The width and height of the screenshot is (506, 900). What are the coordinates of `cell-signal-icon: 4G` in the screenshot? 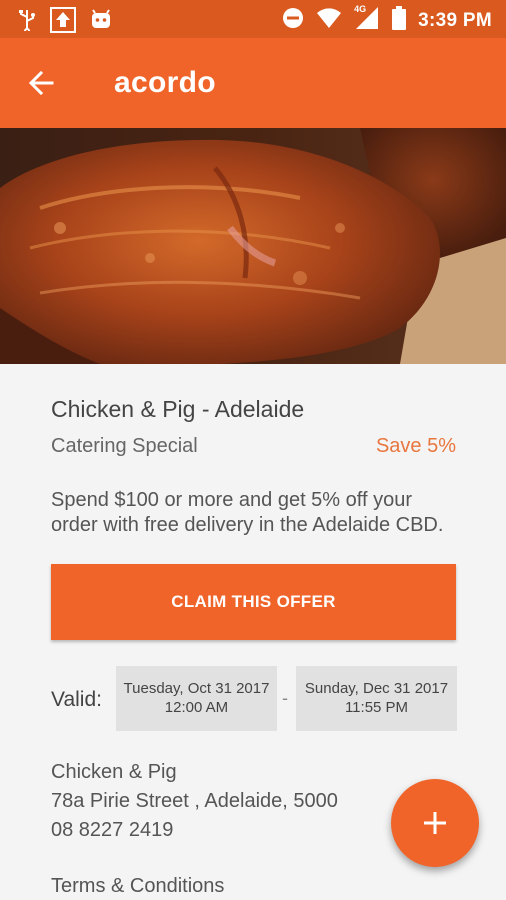 It's located at (367, 19).